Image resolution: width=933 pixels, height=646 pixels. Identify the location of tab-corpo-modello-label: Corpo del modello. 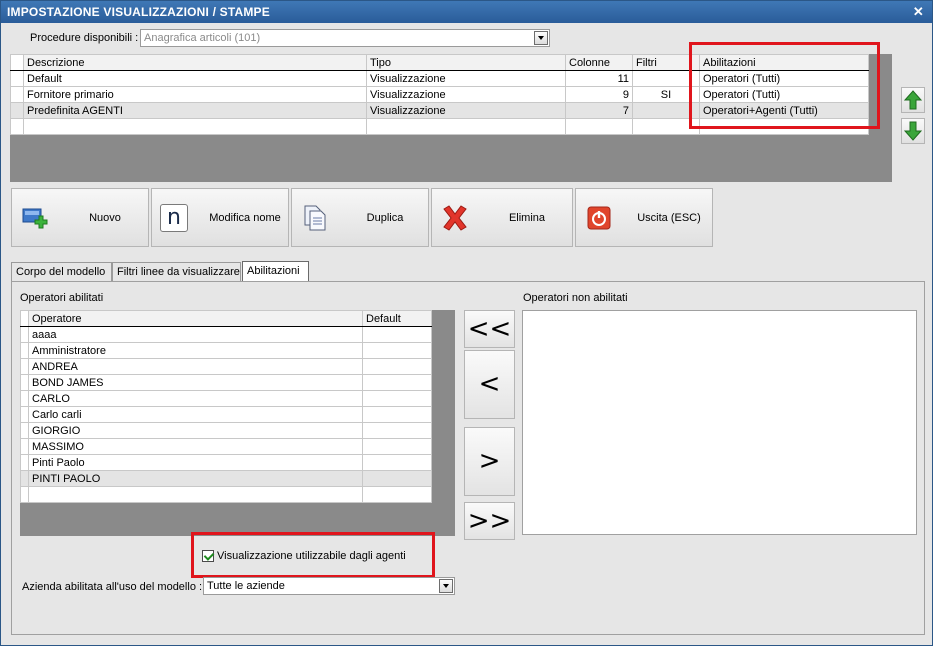
(61, 272).